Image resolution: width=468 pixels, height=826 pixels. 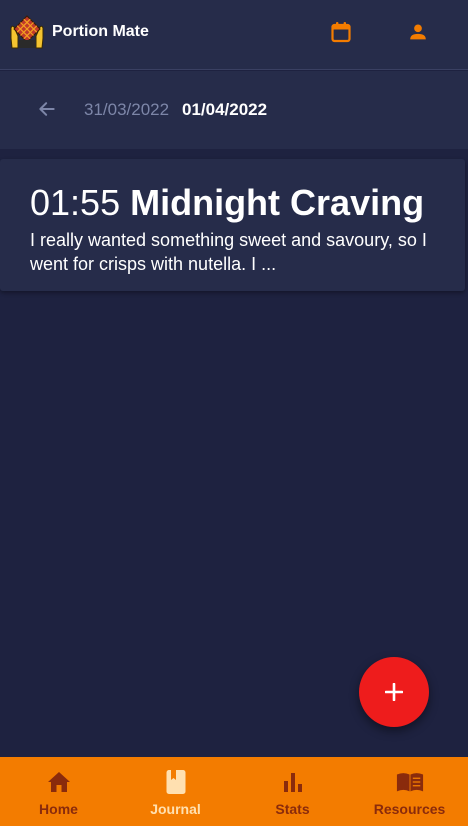 I want to click on nav-item-resources: Resources, so click(x=409, y=791).